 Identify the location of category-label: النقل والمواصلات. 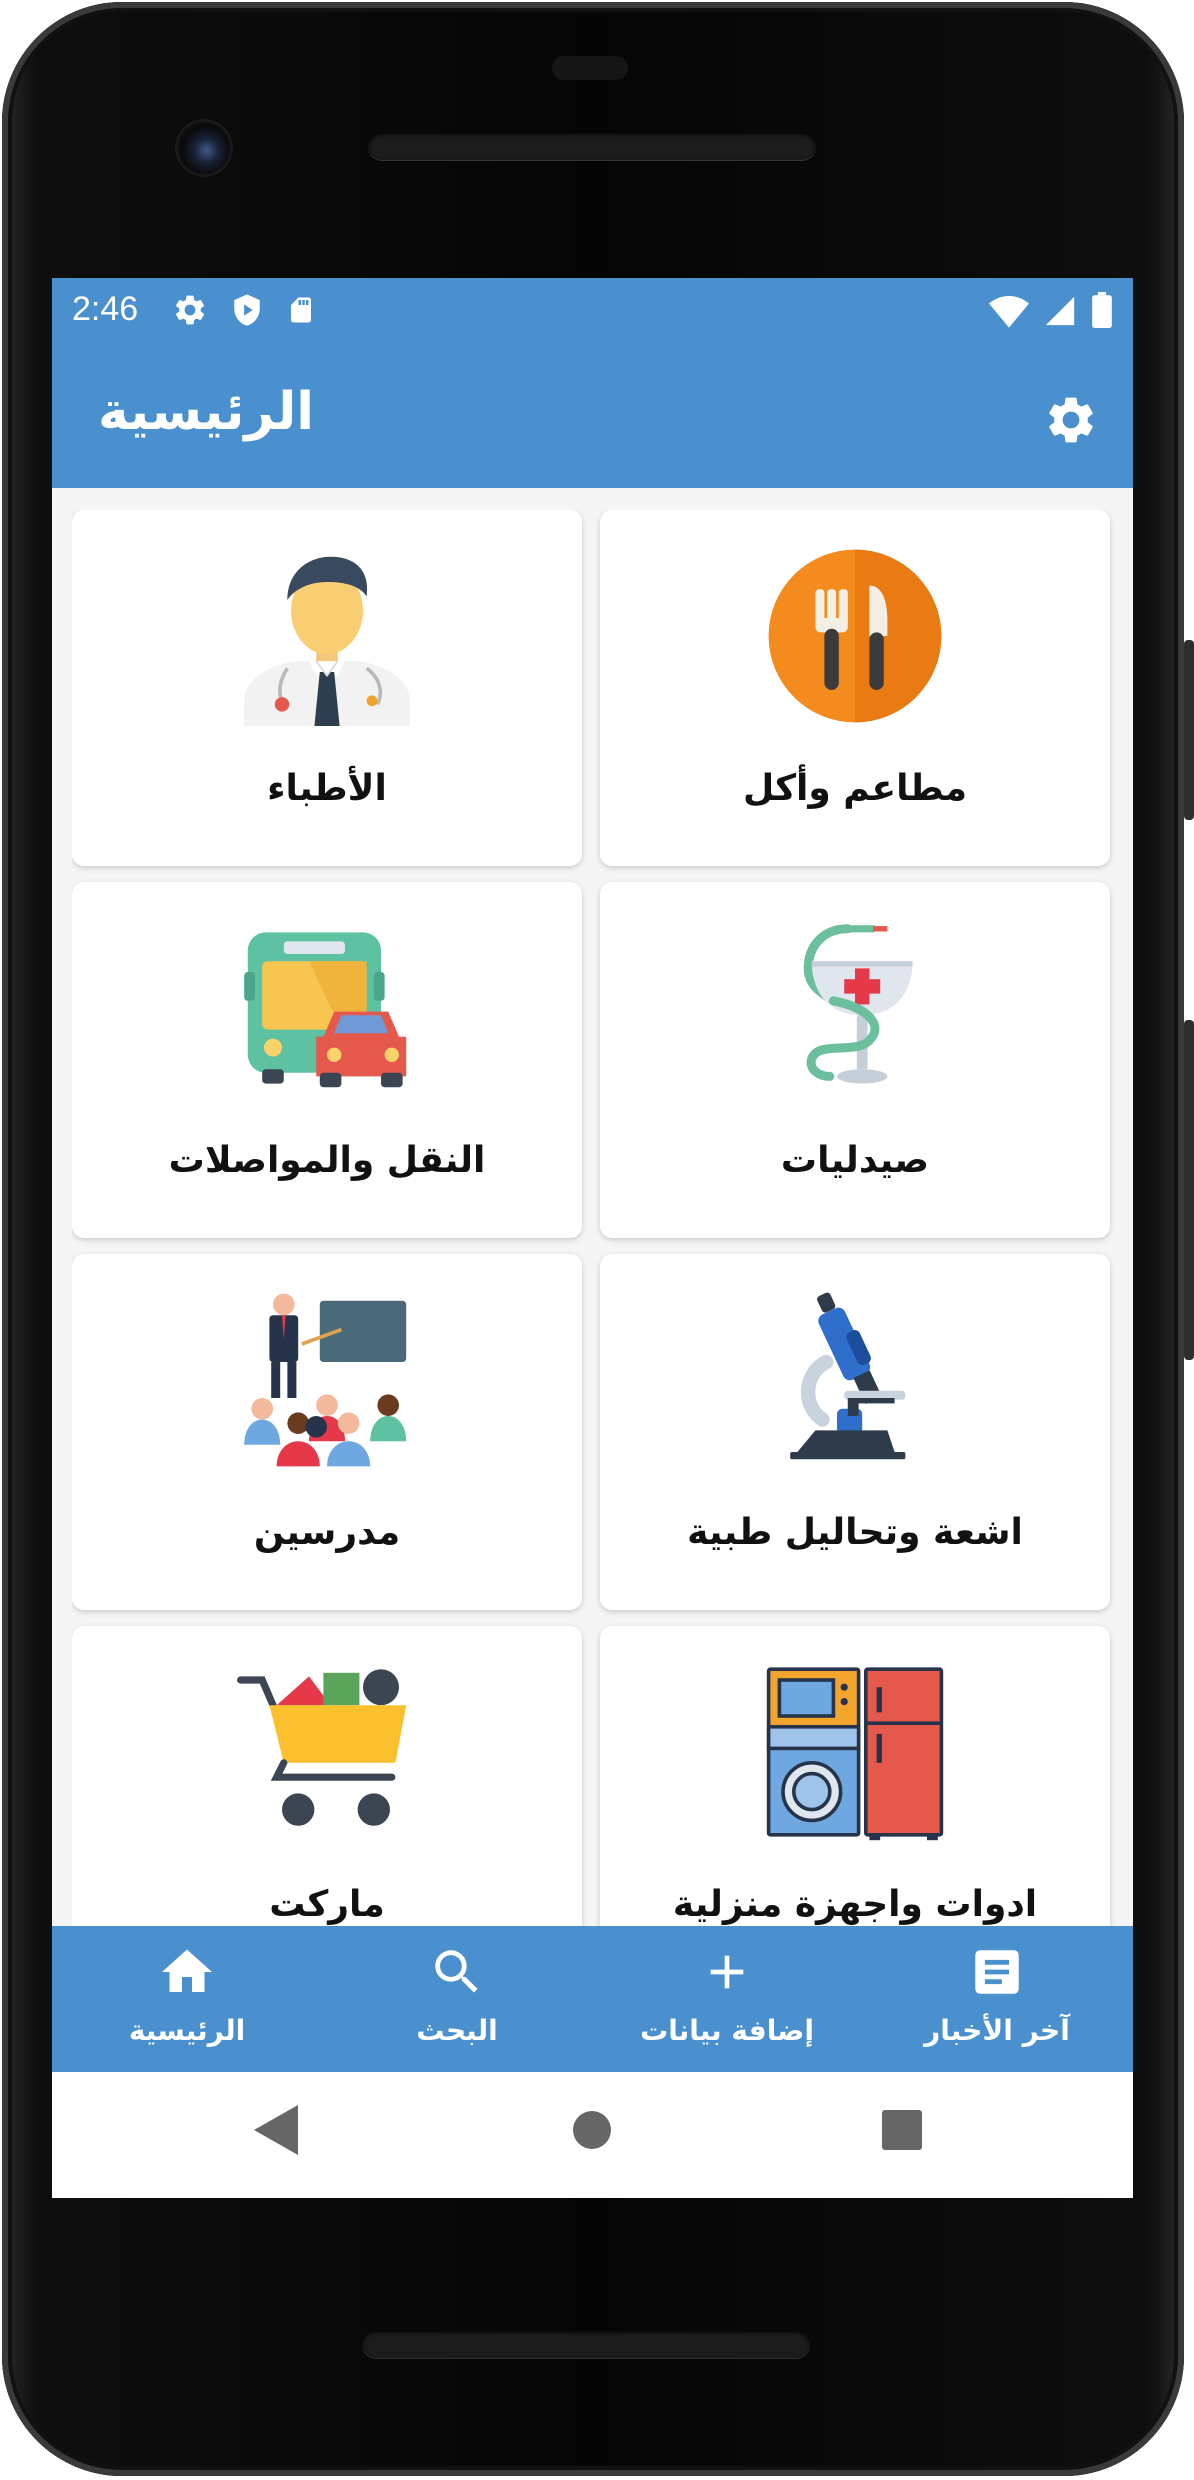
(327, 1160).